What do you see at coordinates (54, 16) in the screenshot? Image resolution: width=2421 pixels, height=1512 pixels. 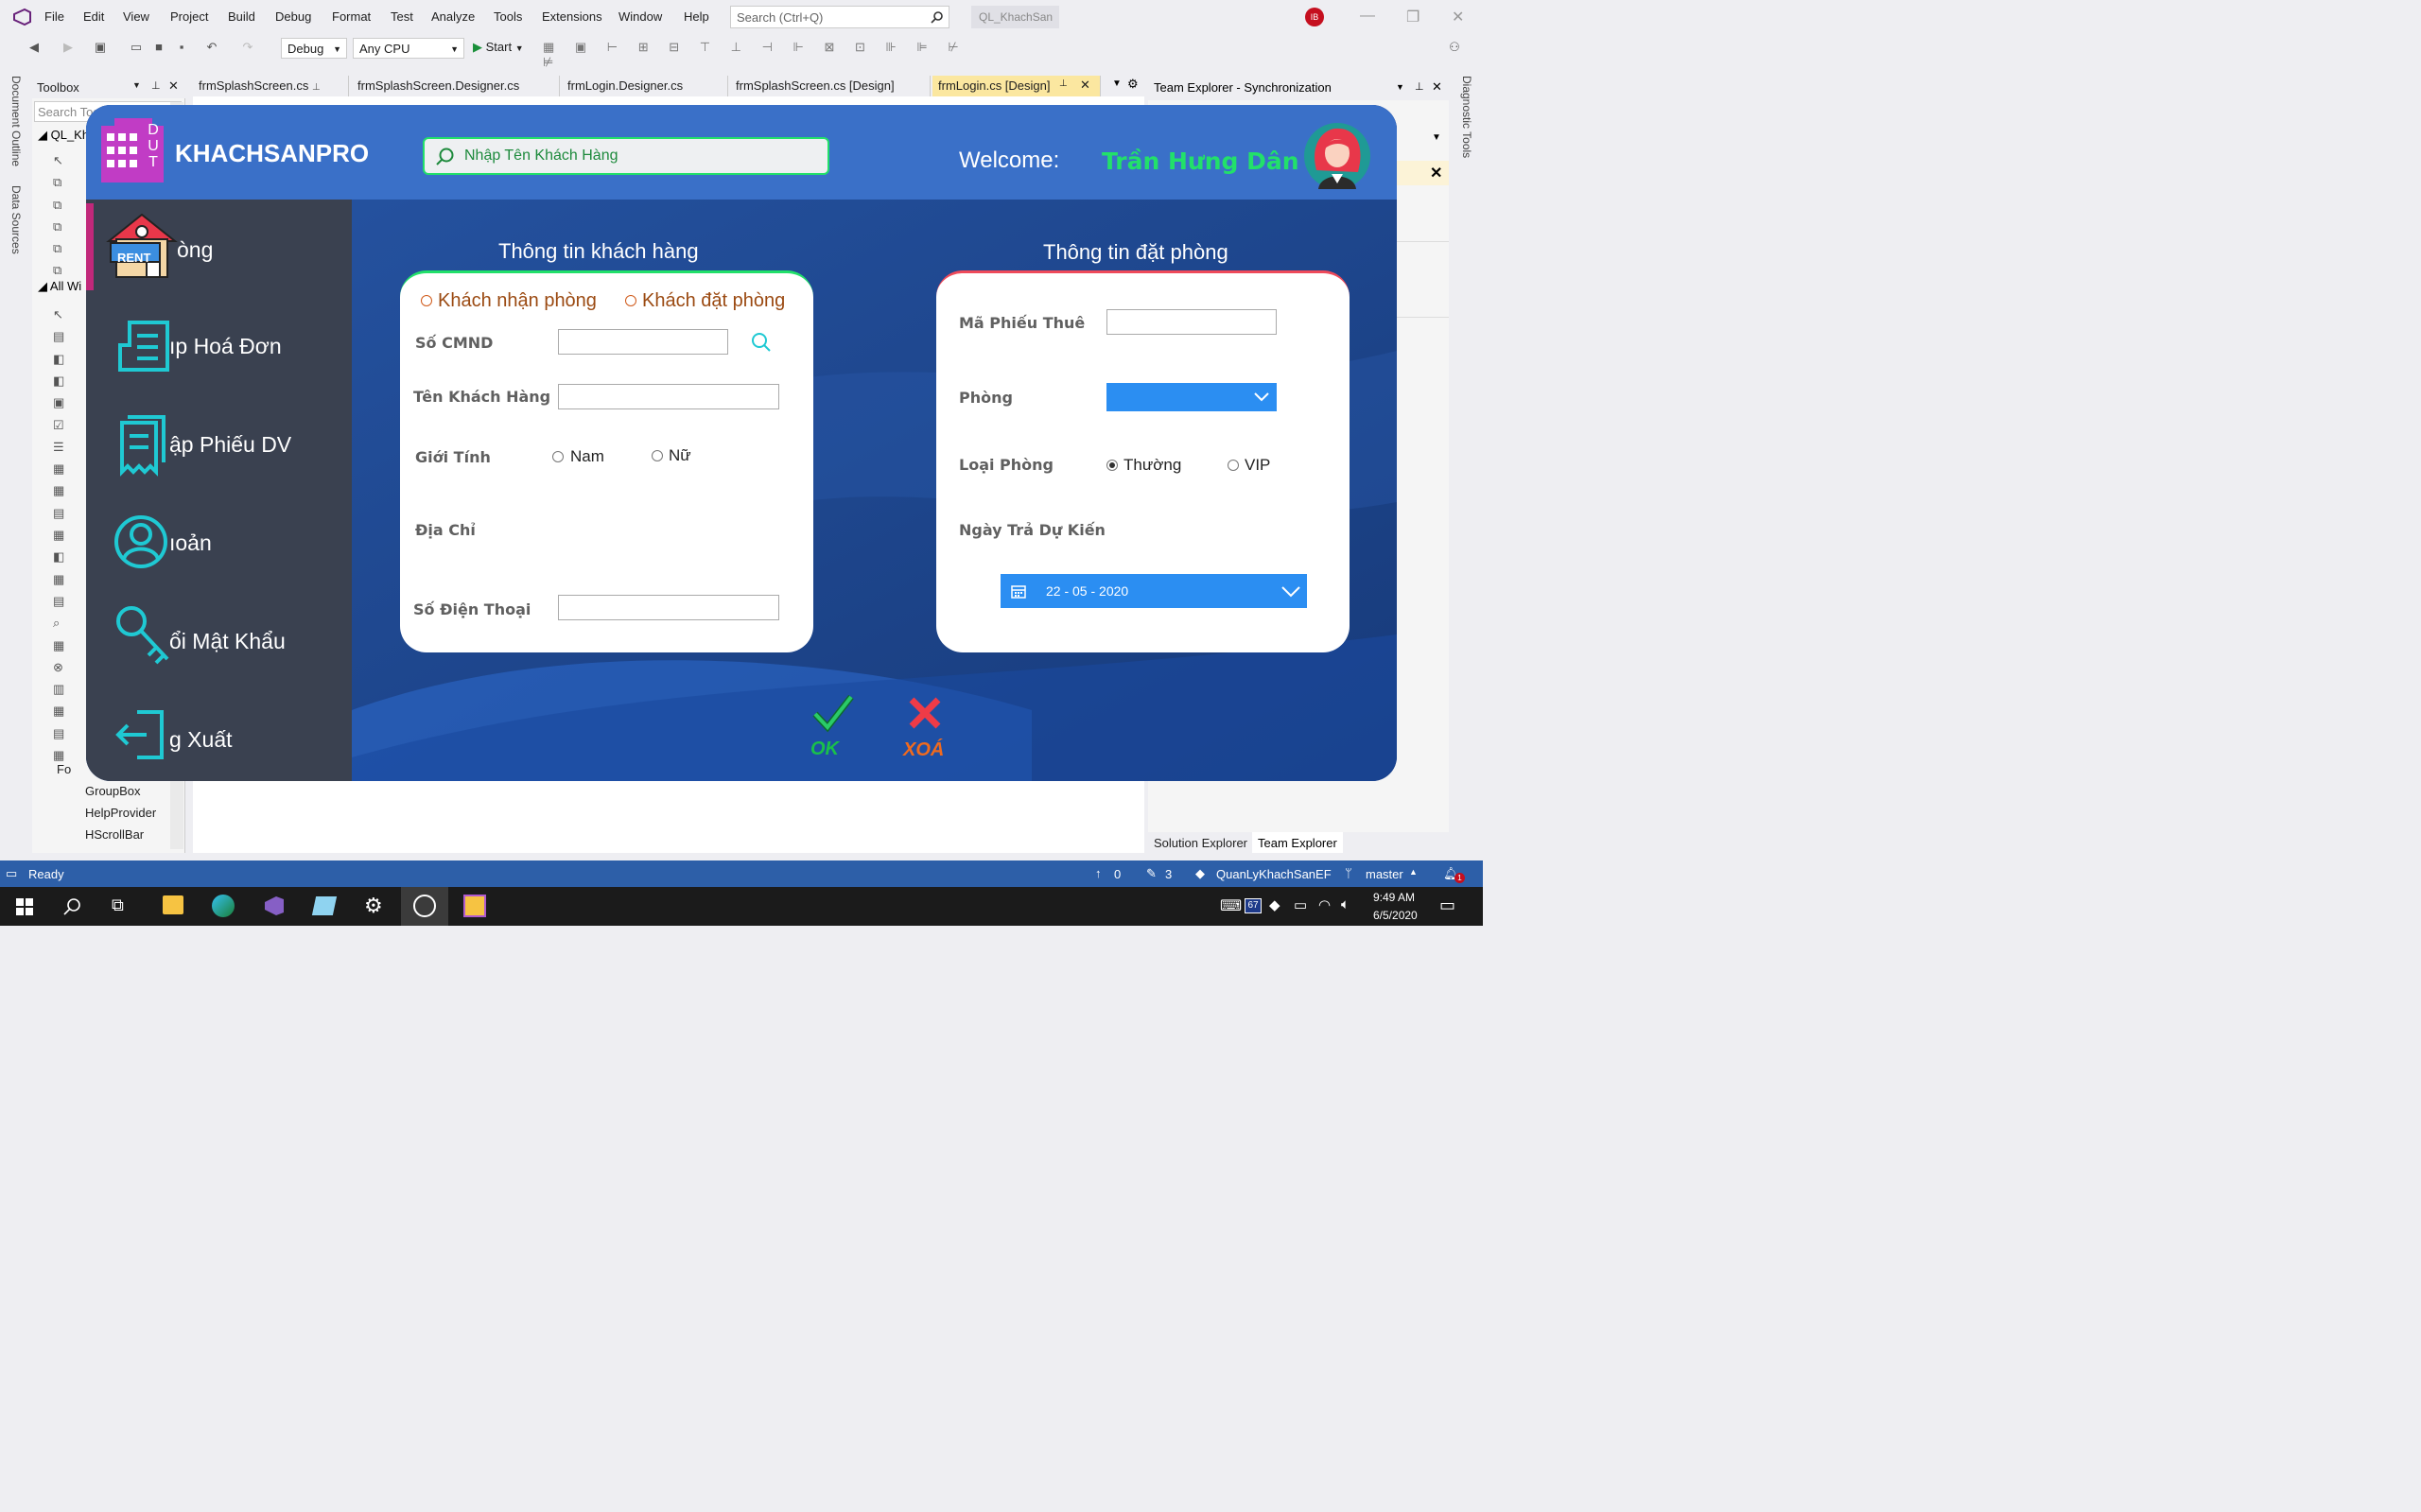 I see `menu-file: File` at bounding box center [54, 16].